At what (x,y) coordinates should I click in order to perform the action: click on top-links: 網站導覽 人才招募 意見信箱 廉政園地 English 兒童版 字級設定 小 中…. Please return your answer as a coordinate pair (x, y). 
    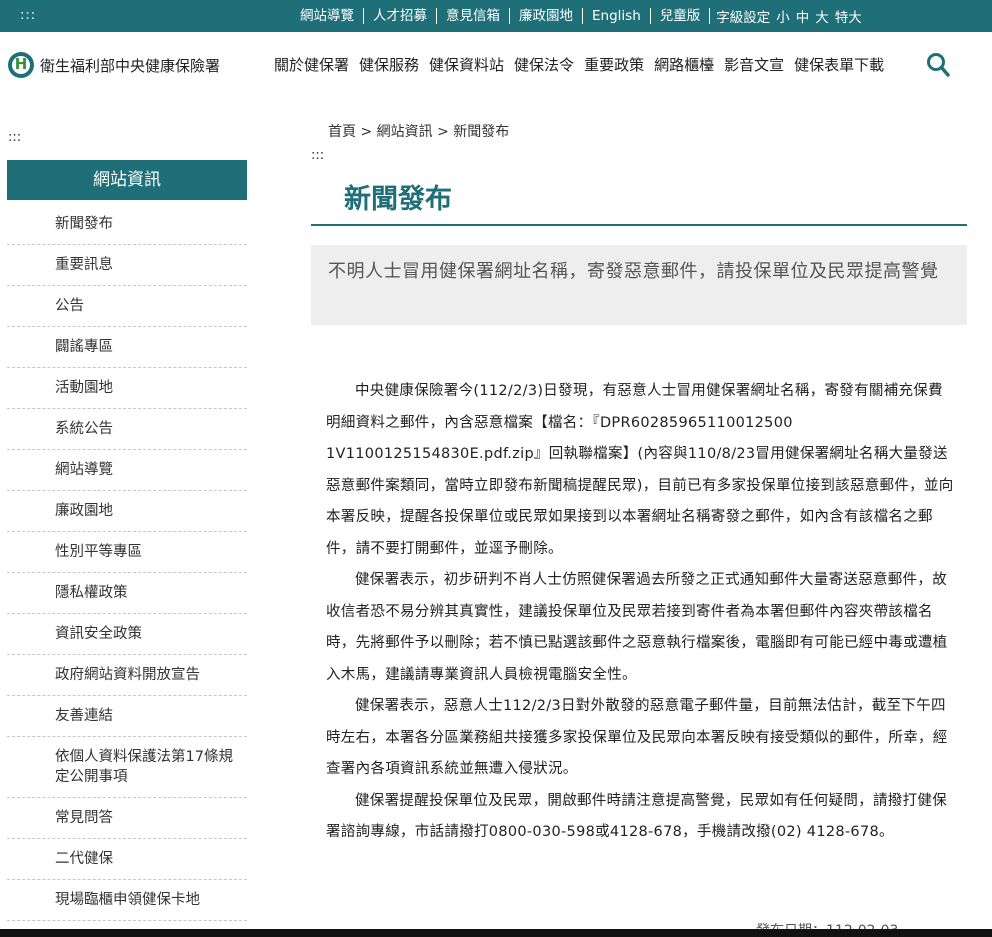
    Looking at the image, I should click on (581, 16).